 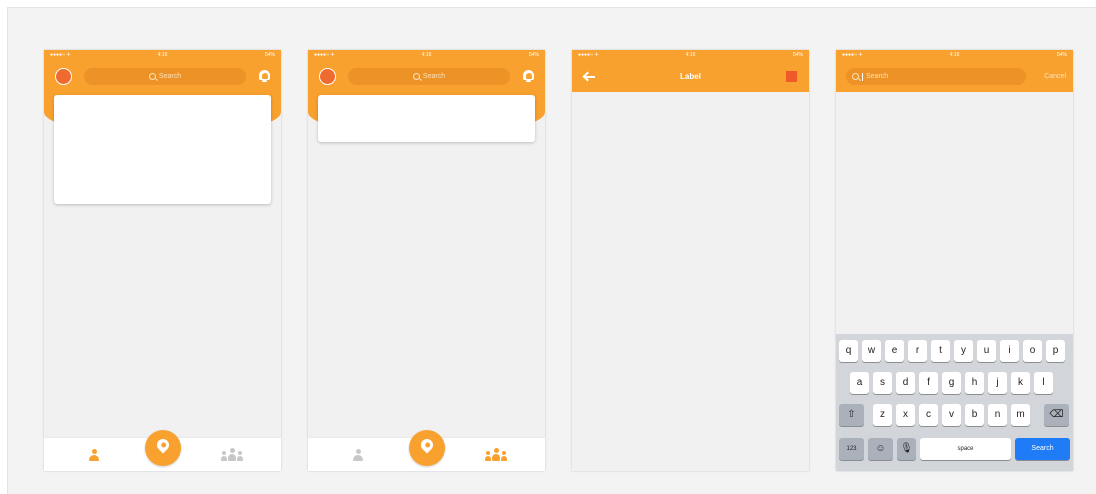 What do you see at coordinates (1020, 415) in the screenshot?
I see `key-m: m` at bounding box center [1020, 415].